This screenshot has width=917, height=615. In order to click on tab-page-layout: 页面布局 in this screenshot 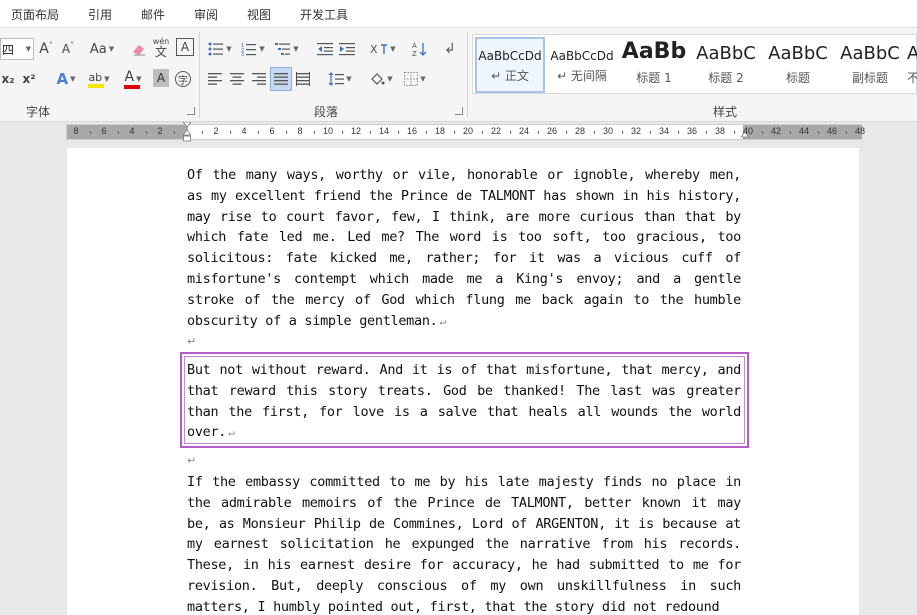, I will do `click(35, 14)`.